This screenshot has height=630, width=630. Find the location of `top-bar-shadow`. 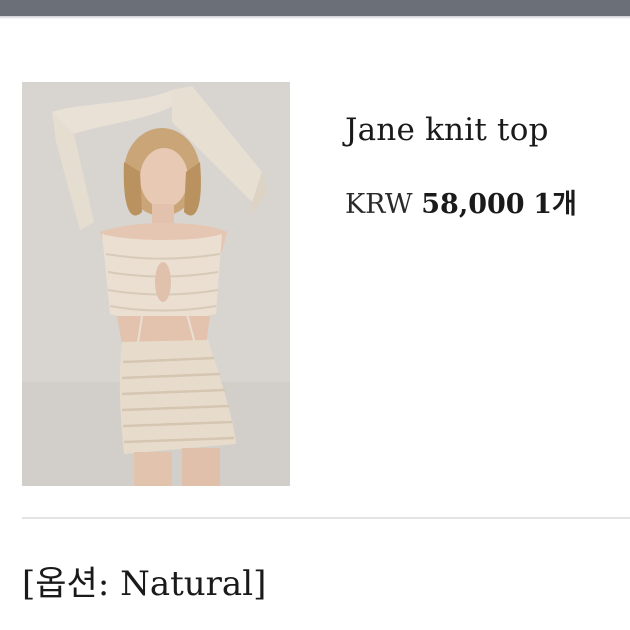

top-bar-shadow is located at coordinates (315, 17).